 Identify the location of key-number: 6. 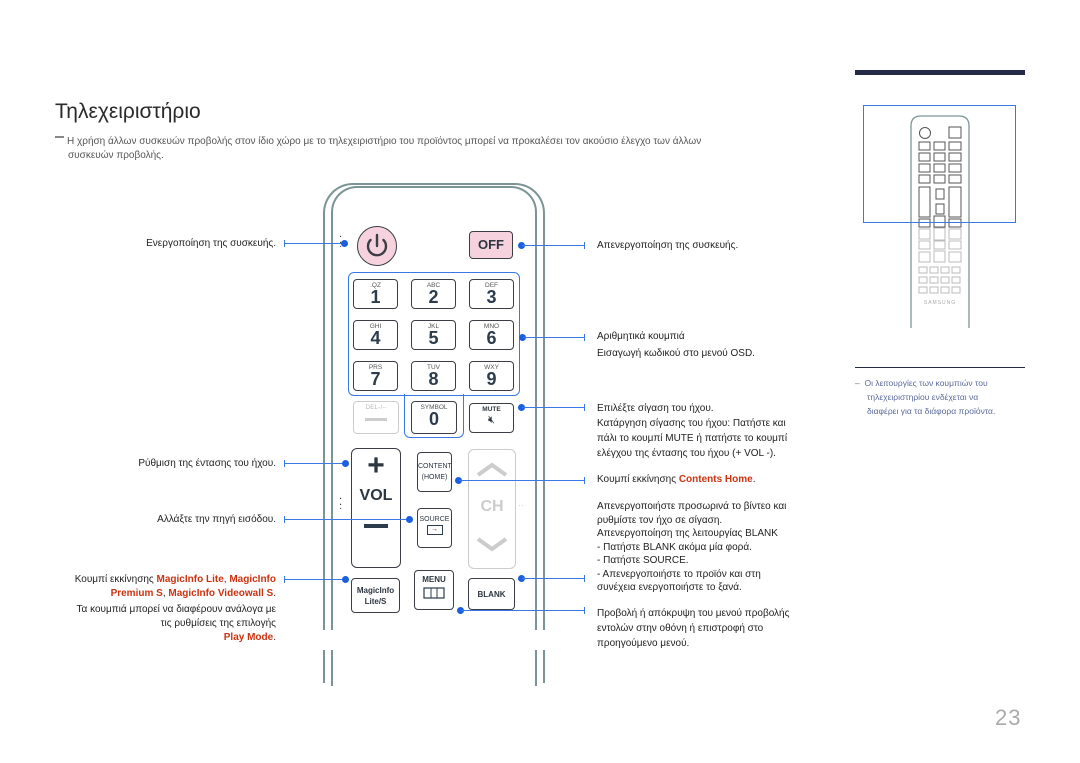
(491, 338).